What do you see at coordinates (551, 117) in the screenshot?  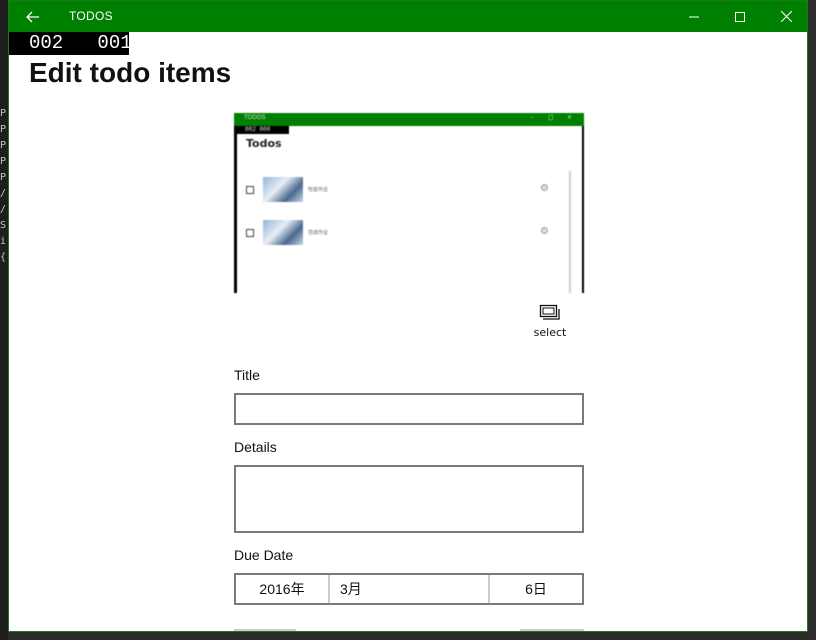 I see `preview-maximize-icon: □` at bounding box center [551, 117].